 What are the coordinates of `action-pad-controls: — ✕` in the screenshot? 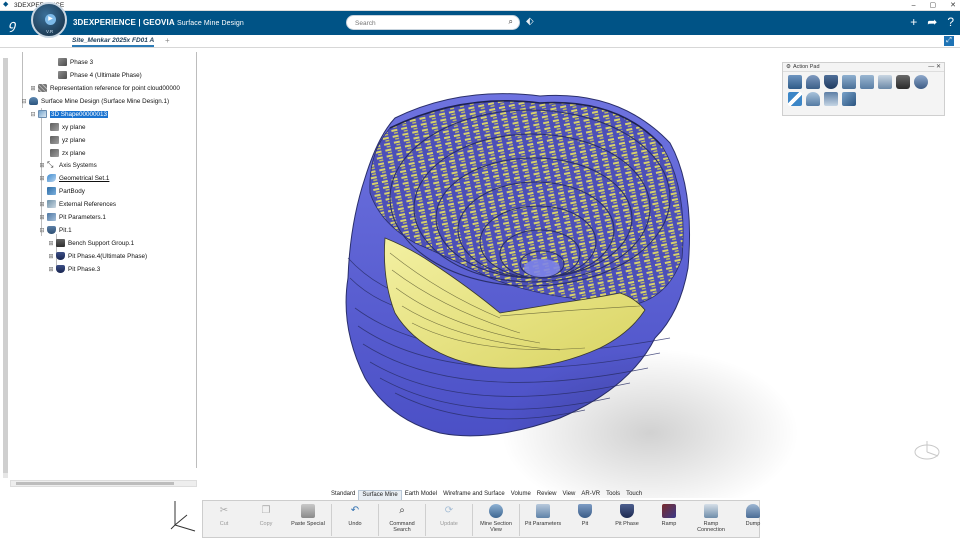 It's located at (934, 66).